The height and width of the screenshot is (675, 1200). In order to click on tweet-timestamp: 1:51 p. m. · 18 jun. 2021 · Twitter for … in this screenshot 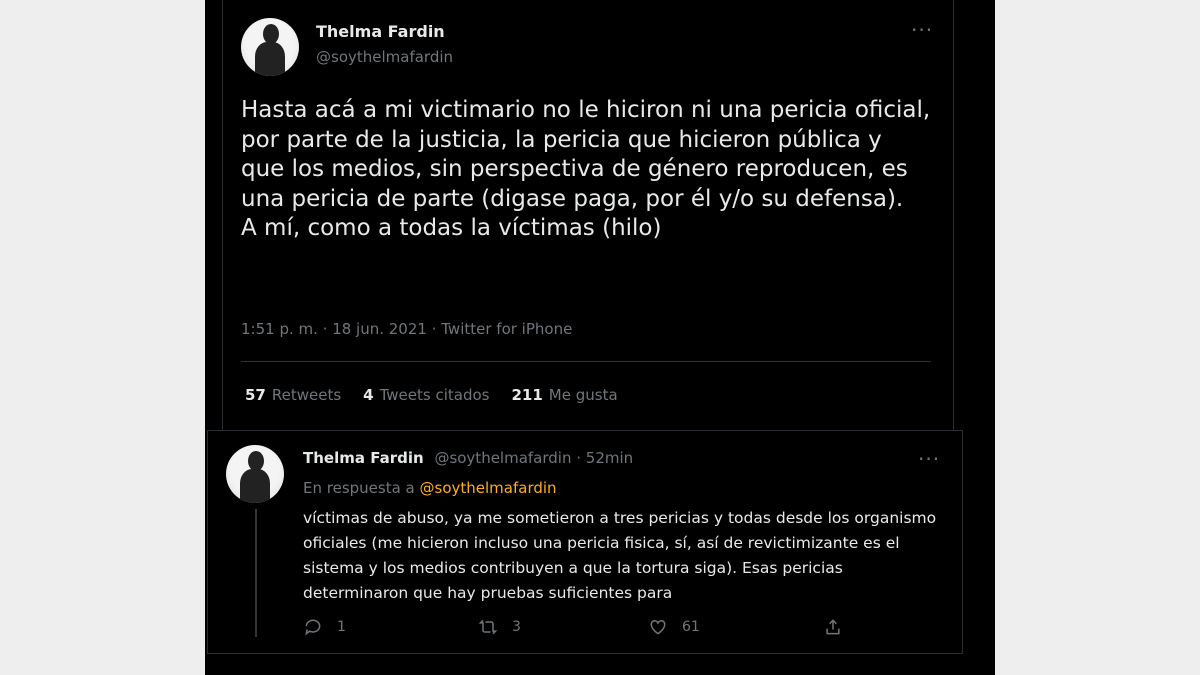, I will do `click(406, 329)`.